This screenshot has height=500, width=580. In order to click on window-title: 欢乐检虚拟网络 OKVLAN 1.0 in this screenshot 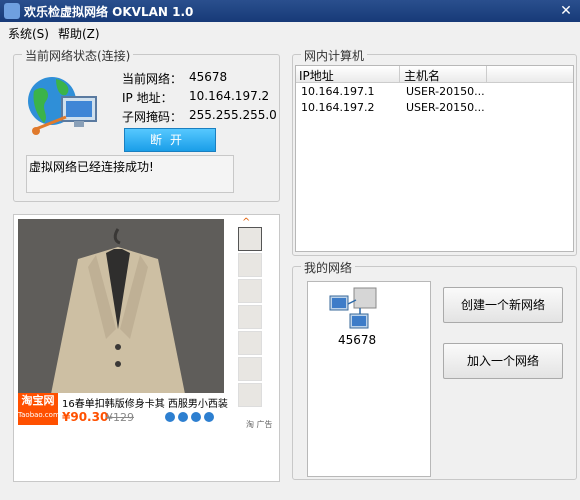, I will do `click(109, 12)`.